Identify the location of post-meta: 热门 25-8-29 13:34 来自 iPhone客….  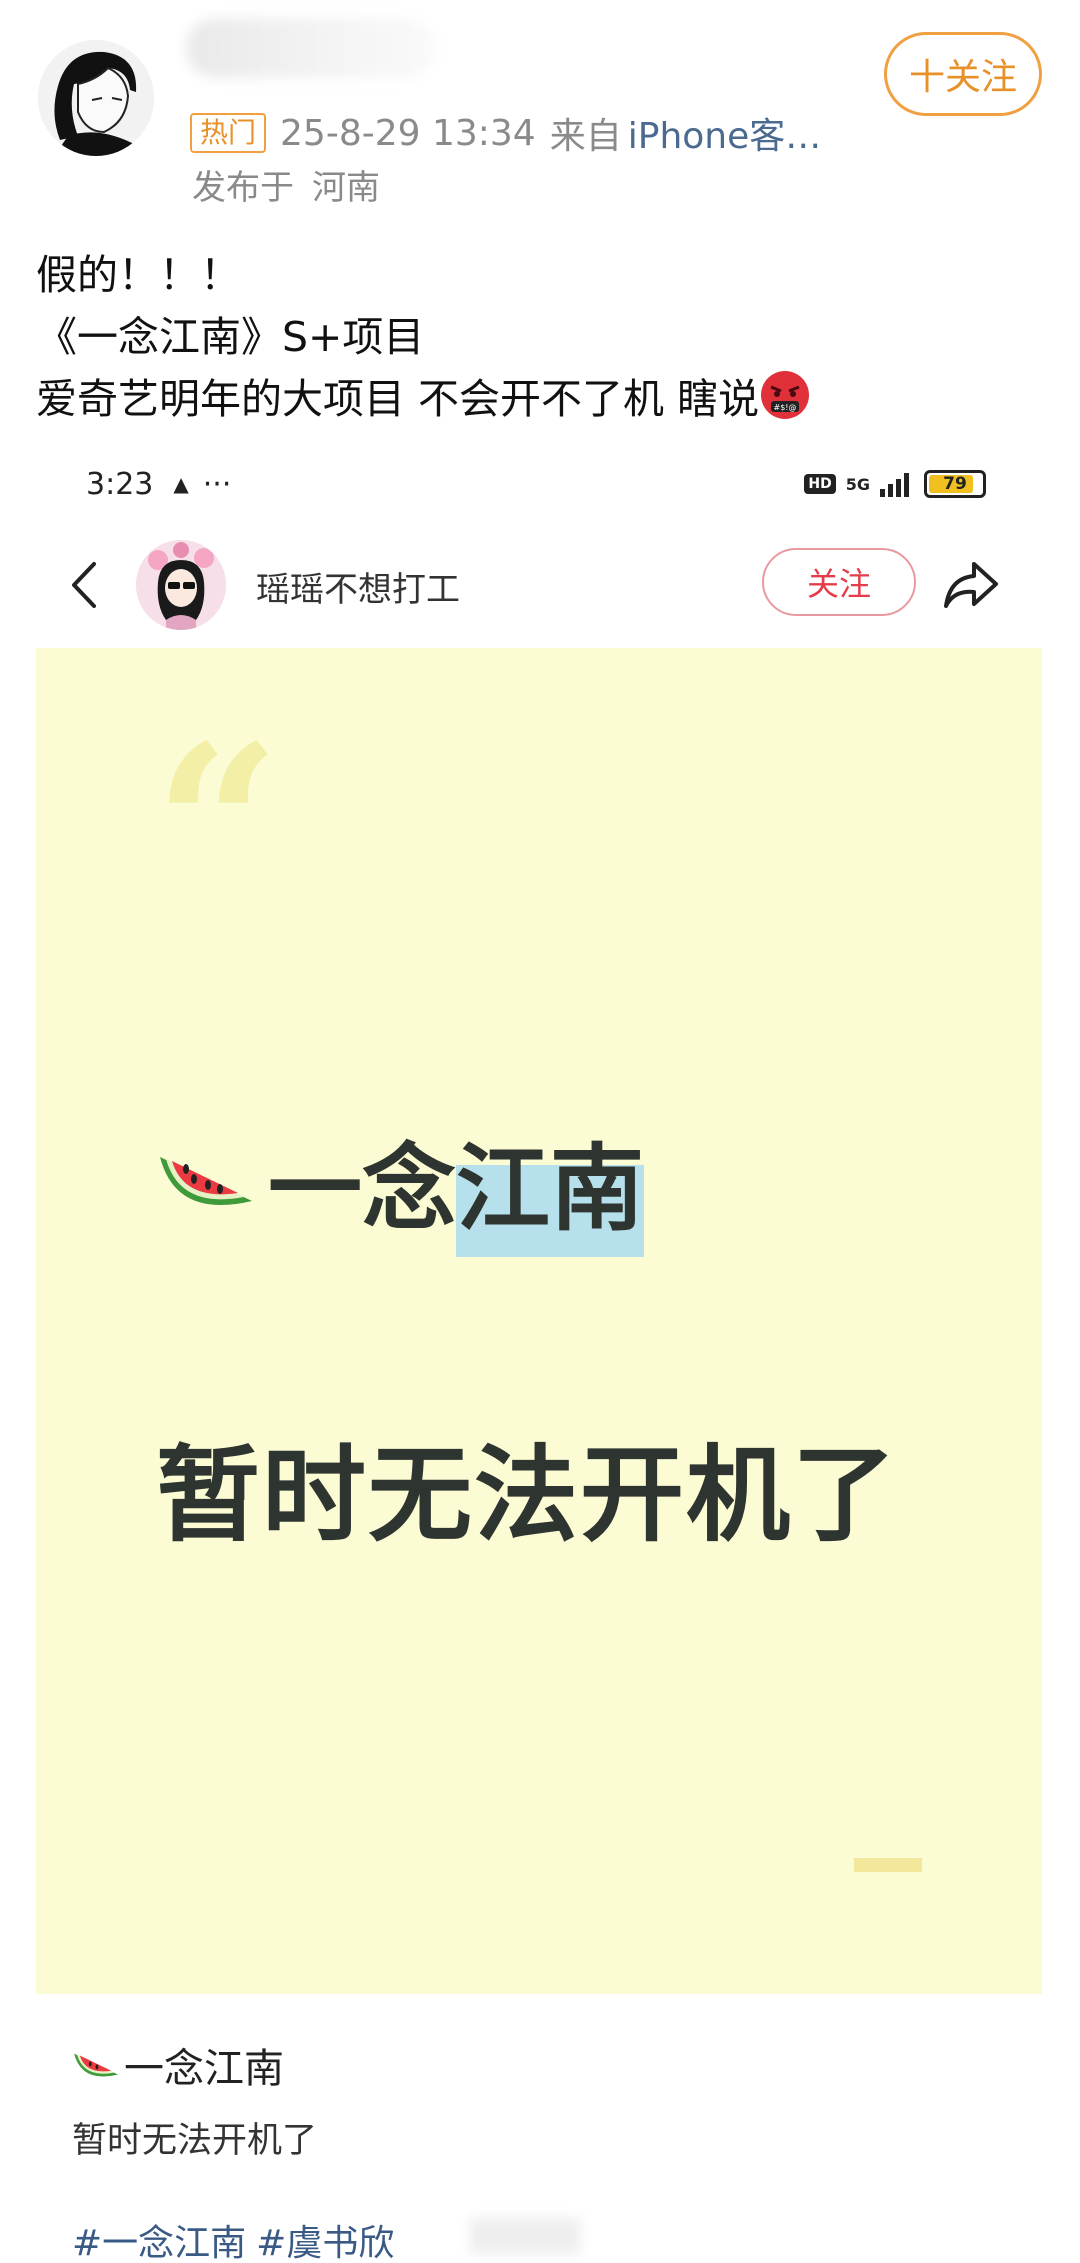
(506, 133).